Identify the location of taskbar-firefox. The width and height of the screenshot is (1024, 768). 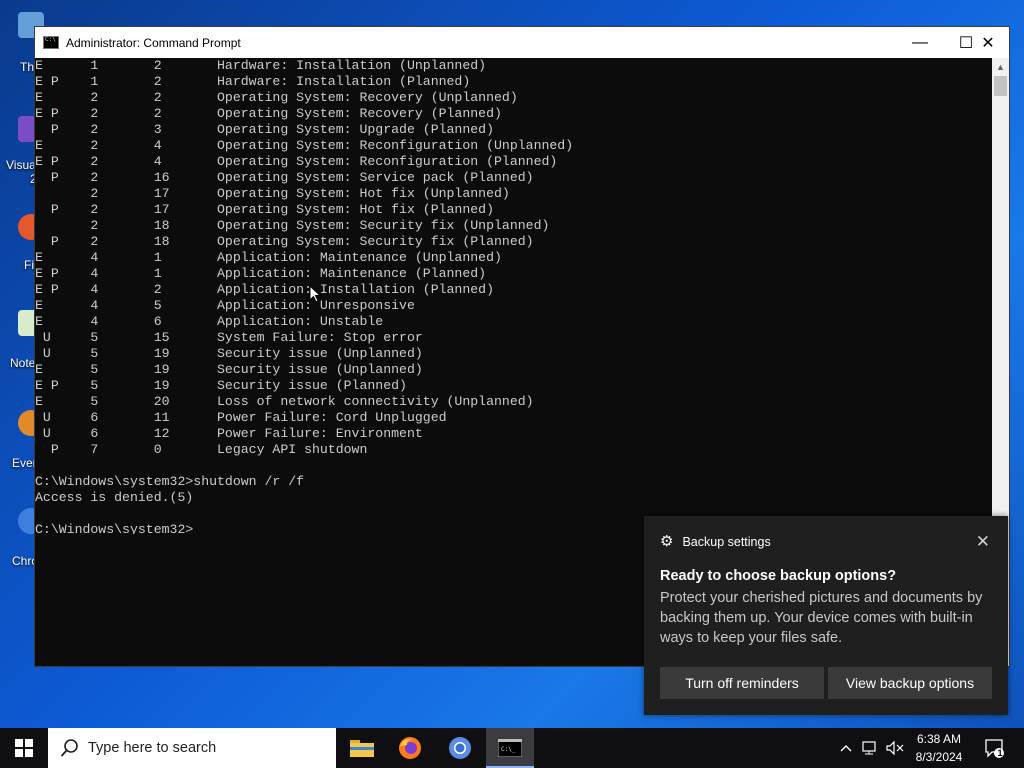
(410, 748).